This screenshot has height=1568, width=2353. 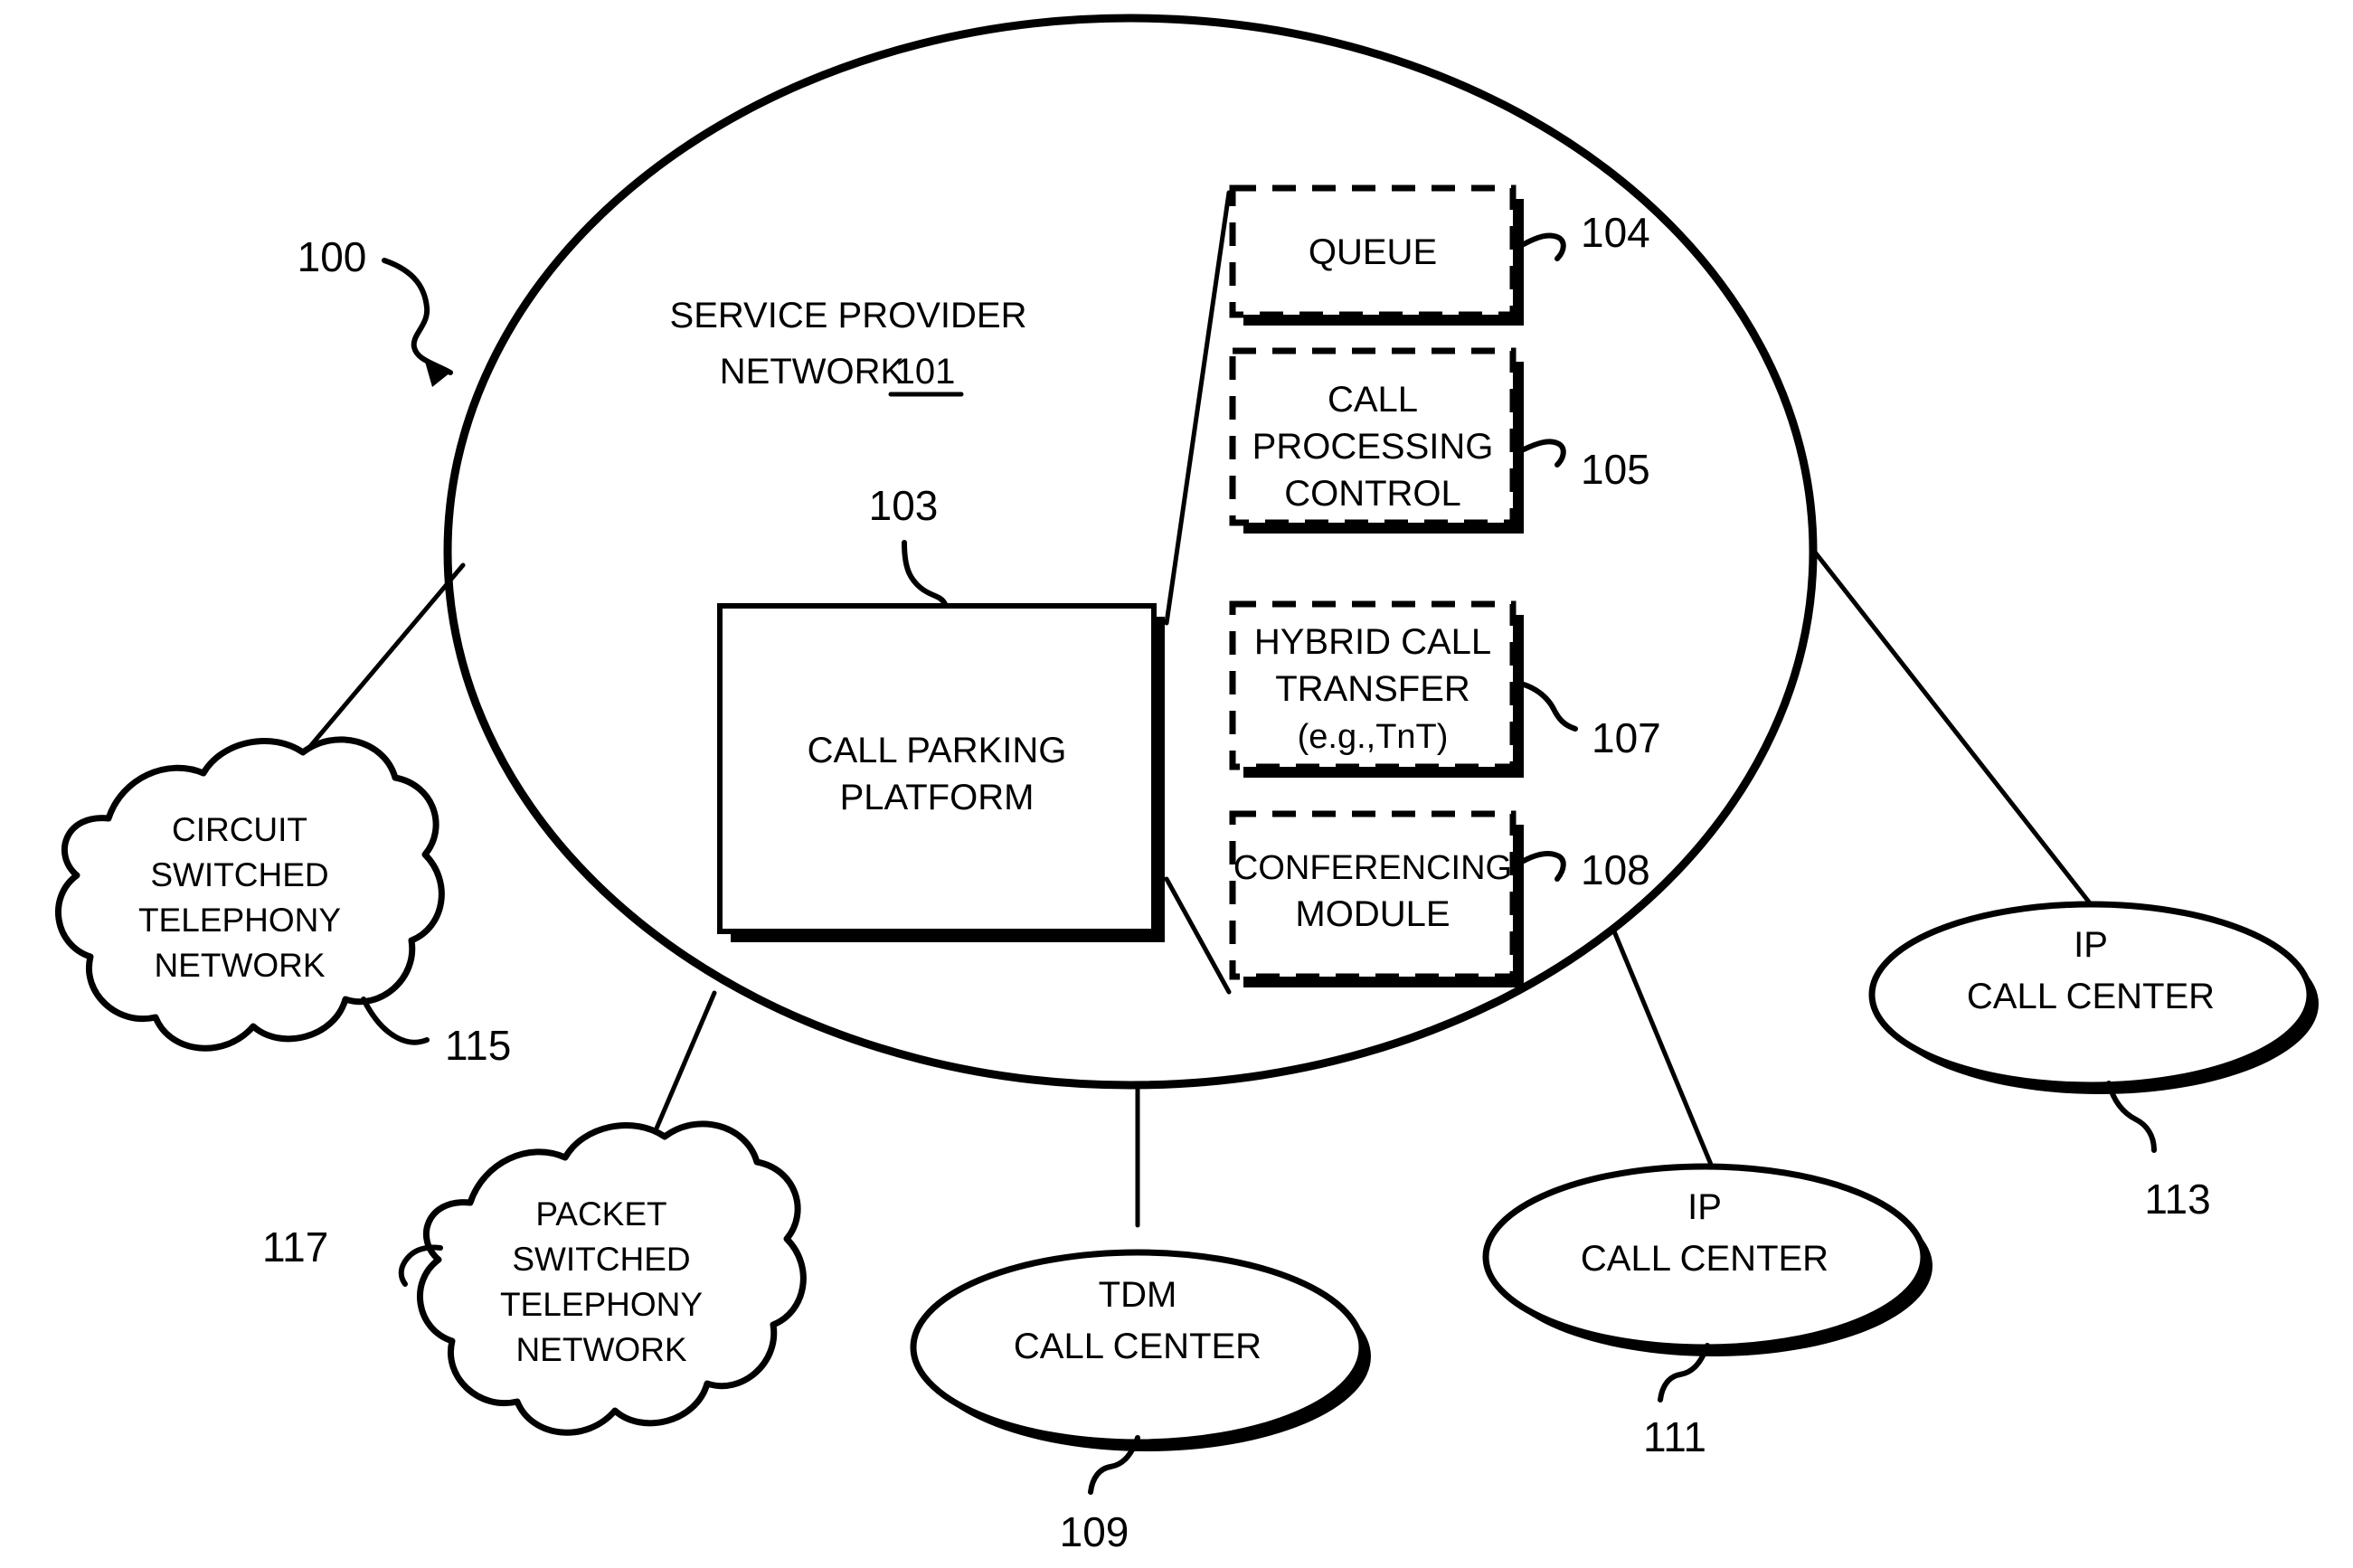 I want to click on call-parking-platform-label-line1: CALL PARKING, so click(x=937, y=750).